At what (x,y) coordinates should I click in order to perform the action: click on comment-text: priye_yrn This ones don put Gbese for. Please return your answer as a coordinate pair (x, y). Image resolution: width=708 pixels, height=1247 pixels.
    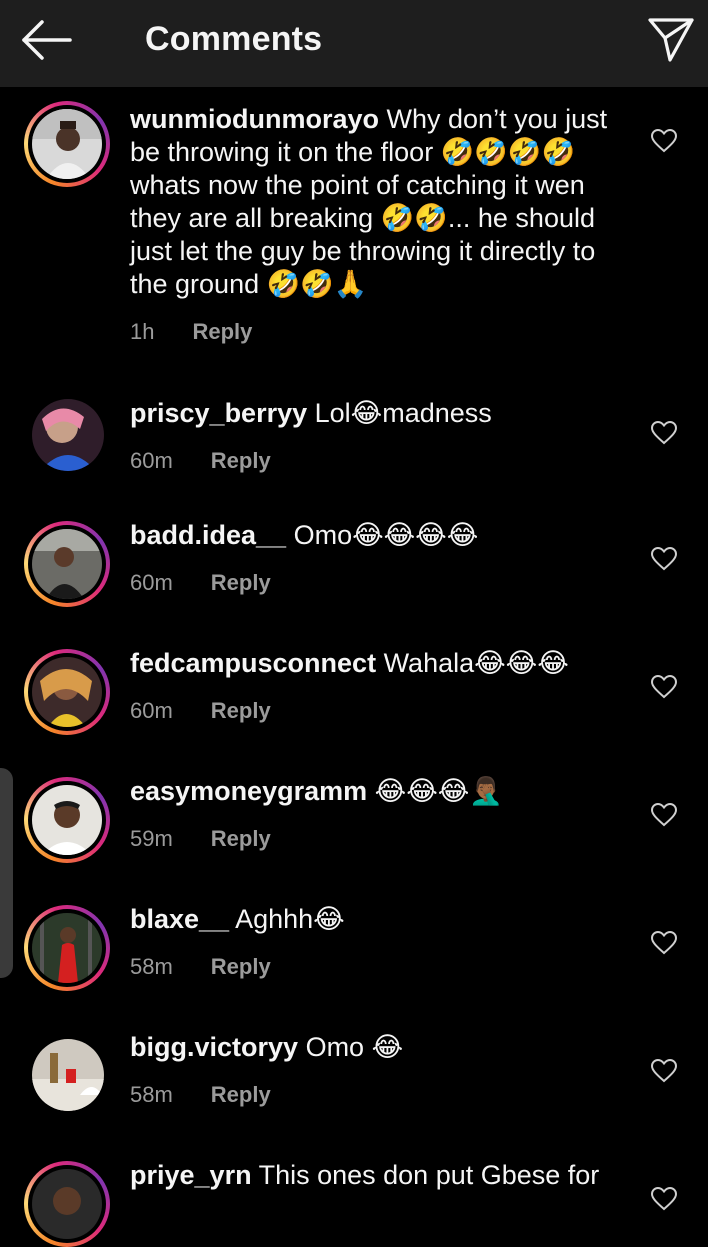
    Looking at the image, I should click on (377, 1175).